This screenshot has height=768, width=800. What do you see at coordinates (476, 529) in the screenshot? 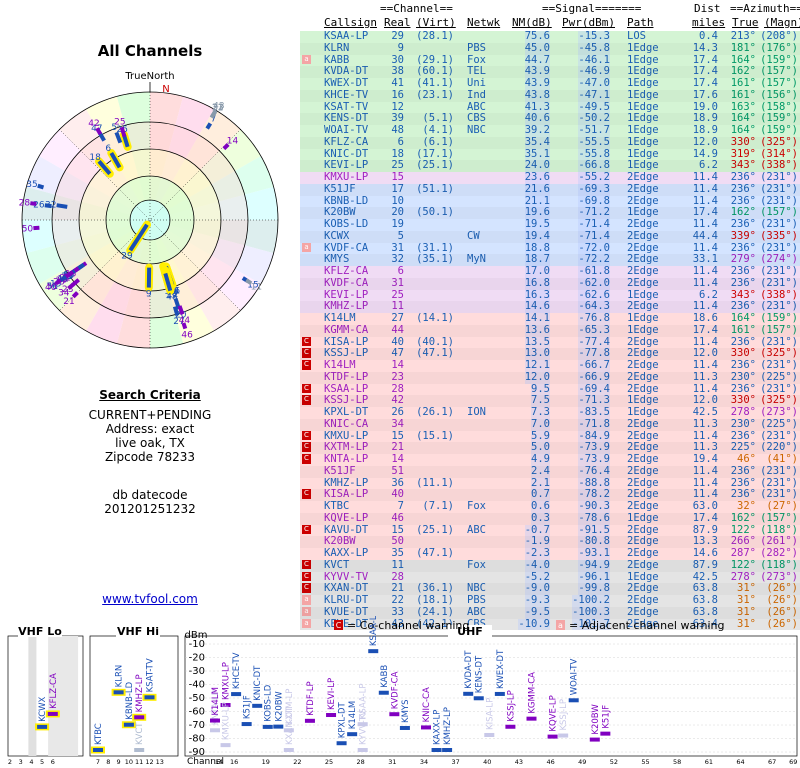
I see `cell-netwk: ABC` at bounding box center [476, 529].